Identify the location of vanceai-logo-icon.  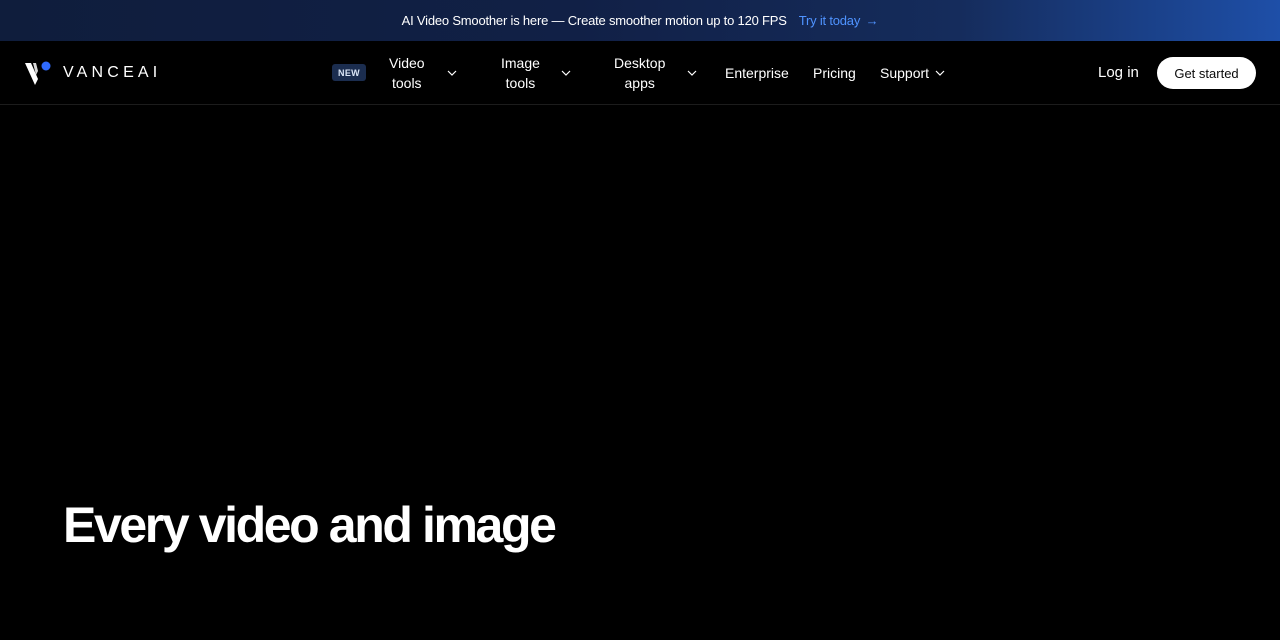
(38, 73).